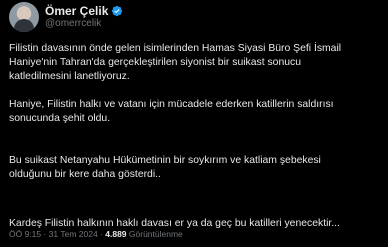 The height and width of the screenshot is (247, 388). Describe the element at coordinates (76, 11) in the screenshot. I see `author-name: Ömer Çelik` at that location.